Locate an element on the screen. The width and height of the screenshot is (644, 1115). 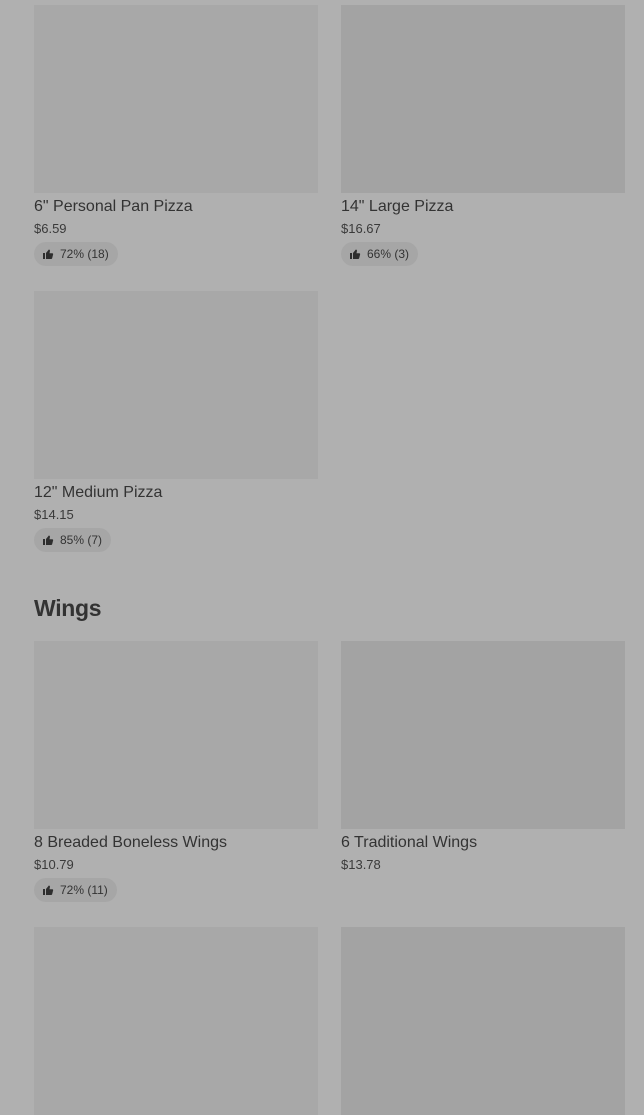
menu-item-name: 6 Traditional Wings is located at coordinates (409, 842).